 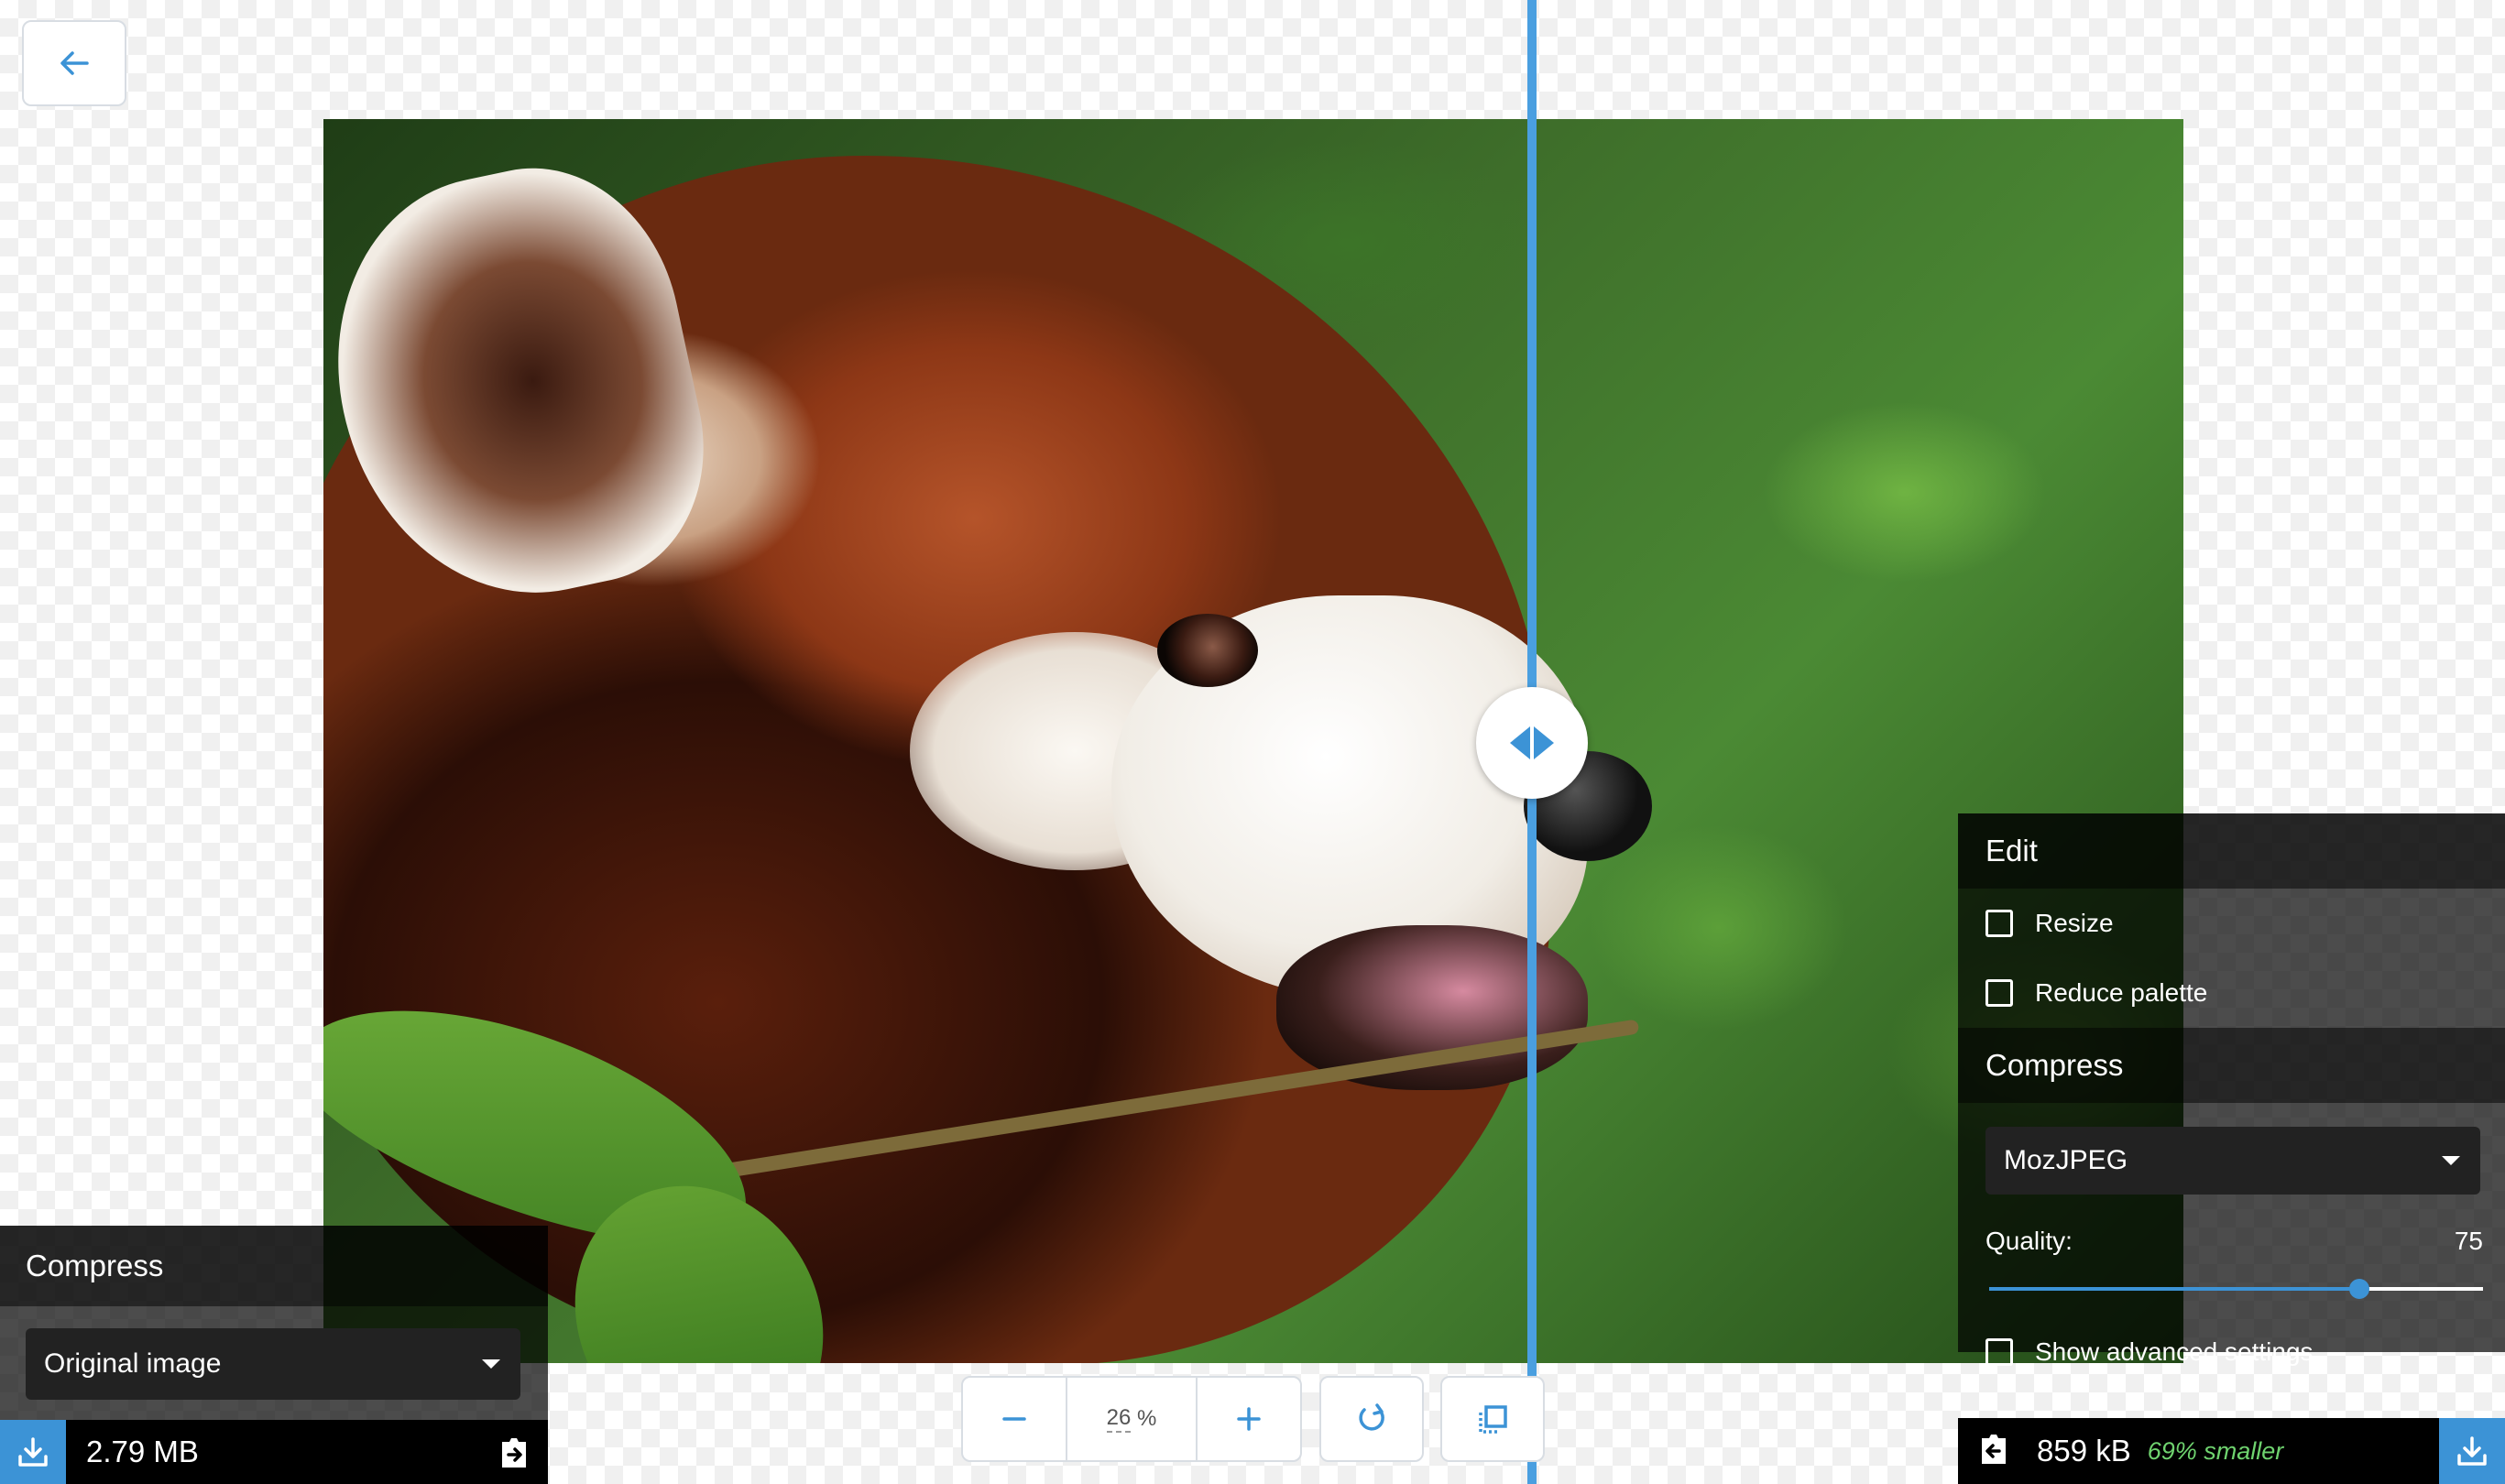 I want to click on reduce-palette-label: Reduce palette, so click(x=2121, y=993).